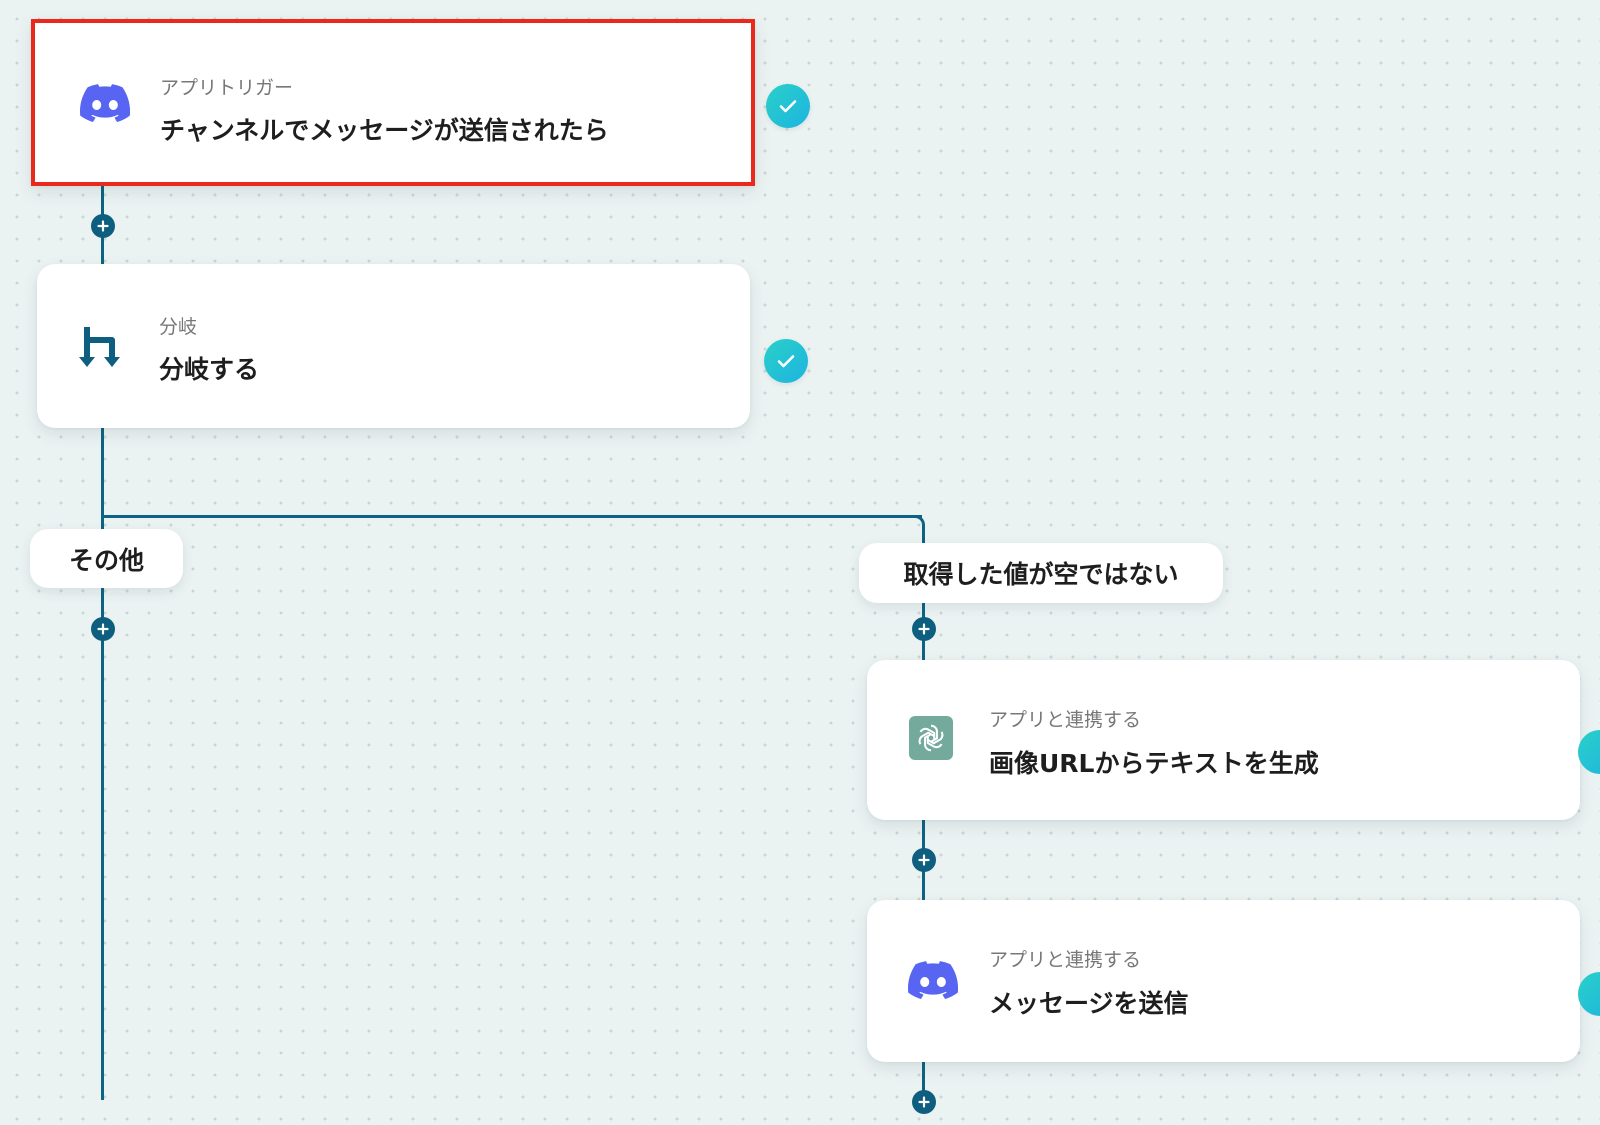  I want to click on branch-icon, so click(102, 349).